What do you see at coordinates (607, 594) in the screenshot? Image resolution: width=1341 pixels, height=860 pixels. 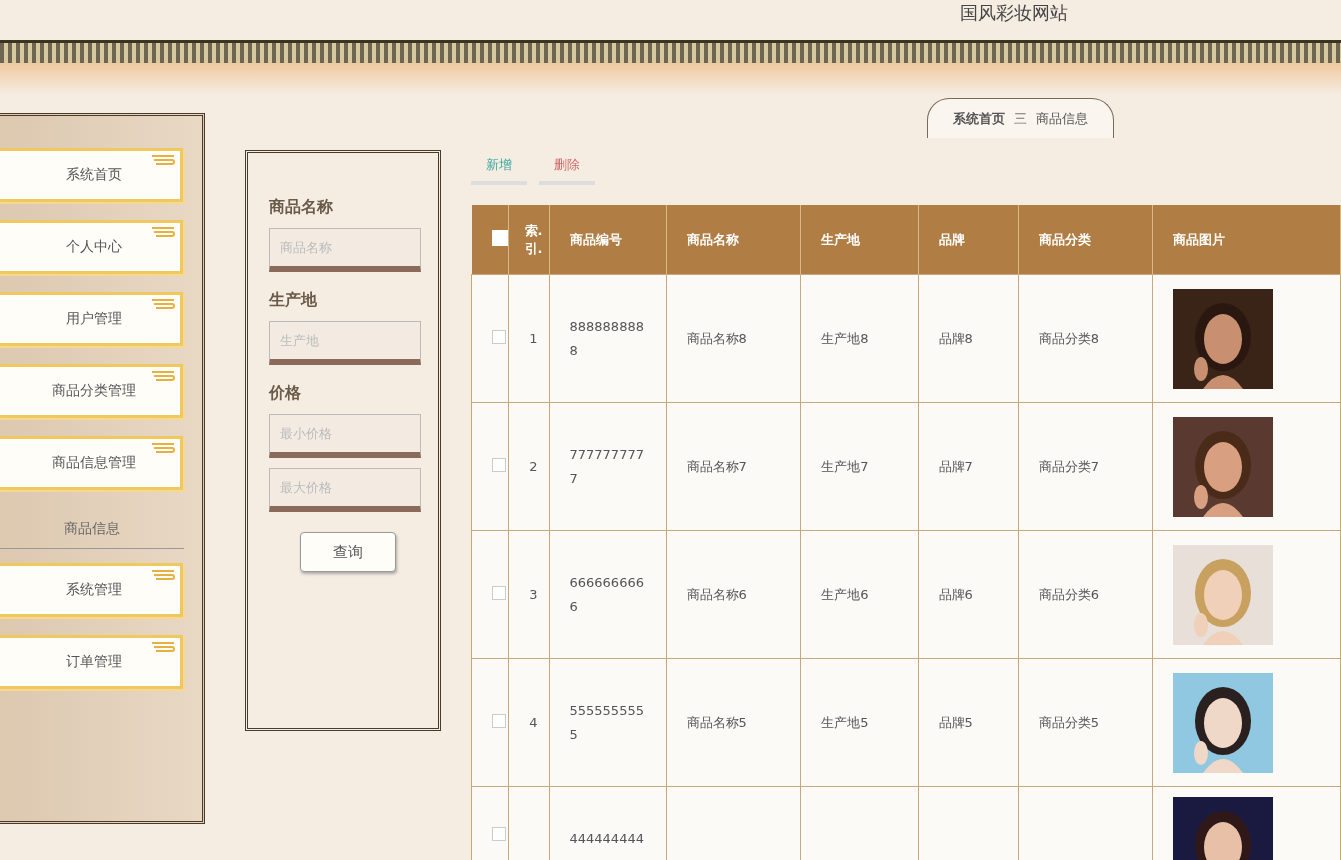 I see `table-cell: 6666666666` at bounding box center [607, 594].